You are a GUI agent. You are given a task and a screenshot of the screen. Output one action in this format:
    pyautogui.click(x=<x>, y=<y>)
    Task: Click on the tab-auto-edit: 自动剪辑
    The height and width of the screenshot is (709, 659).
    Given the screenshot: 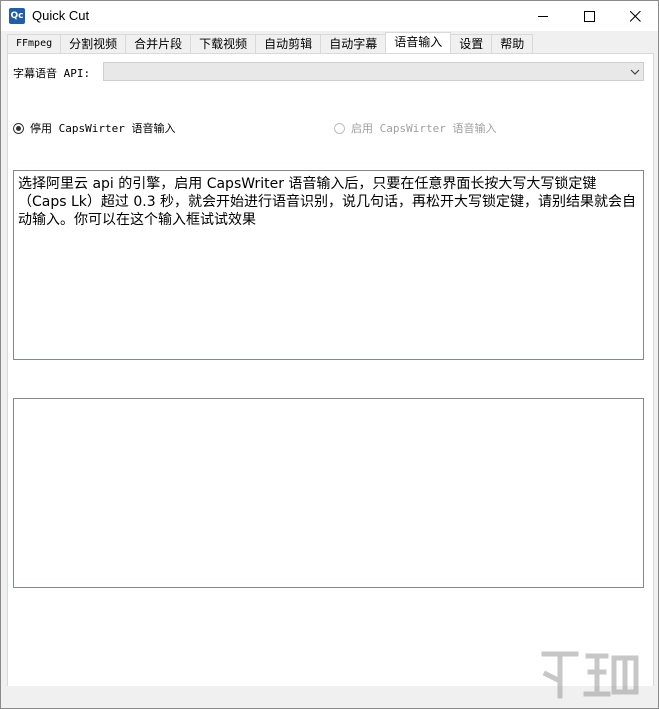 What is the action you would take?
    pyautogui.click(x=288, y=43)
    